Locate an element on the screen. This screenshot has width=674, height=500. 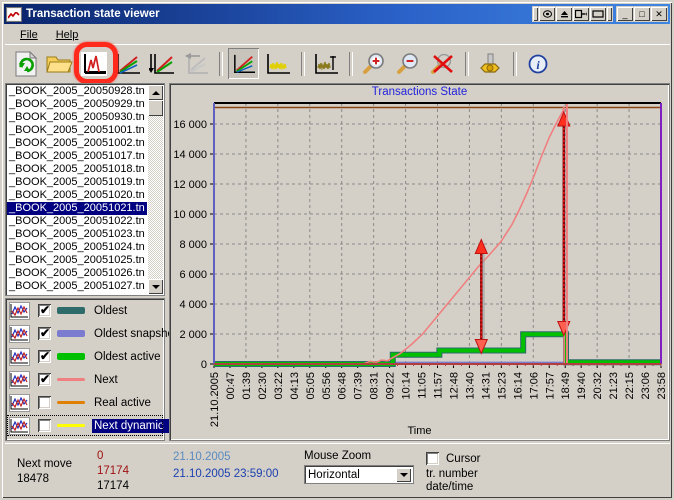
chevron-down-icon is located at coordinates (403, 475).